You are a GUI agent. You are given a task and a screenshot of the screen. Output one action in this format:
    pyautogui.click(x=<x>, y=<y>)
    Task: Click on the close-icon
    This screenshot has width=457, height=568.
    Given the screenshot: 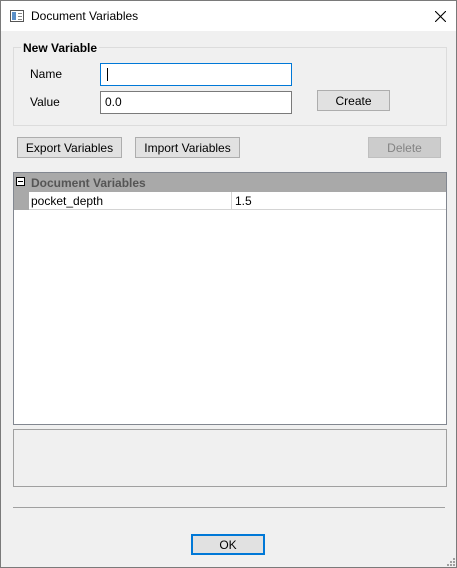 What is the action you would take?
    pyautogui.click(x=440, y=16)
    